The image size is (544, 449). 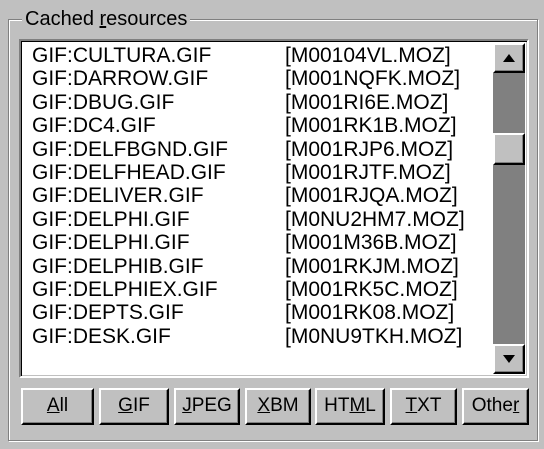 What do you see at coordinates (370, 313) in the screenshot?
I see `resource-cache-id: [M001RK08.MOZ]` at bounding box center [370, 313].